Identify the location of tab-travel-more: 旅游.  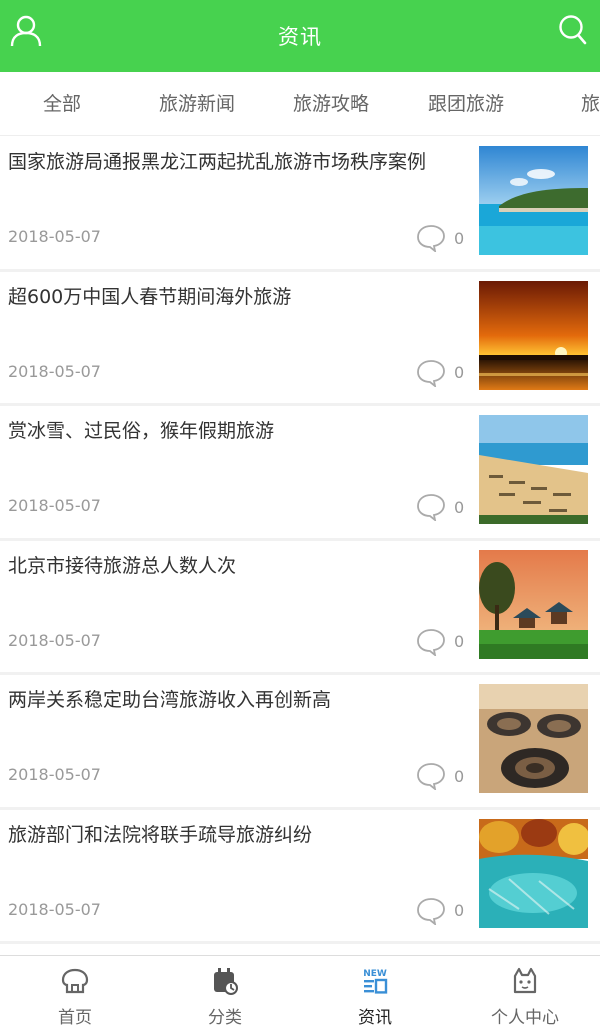
(569, 103).